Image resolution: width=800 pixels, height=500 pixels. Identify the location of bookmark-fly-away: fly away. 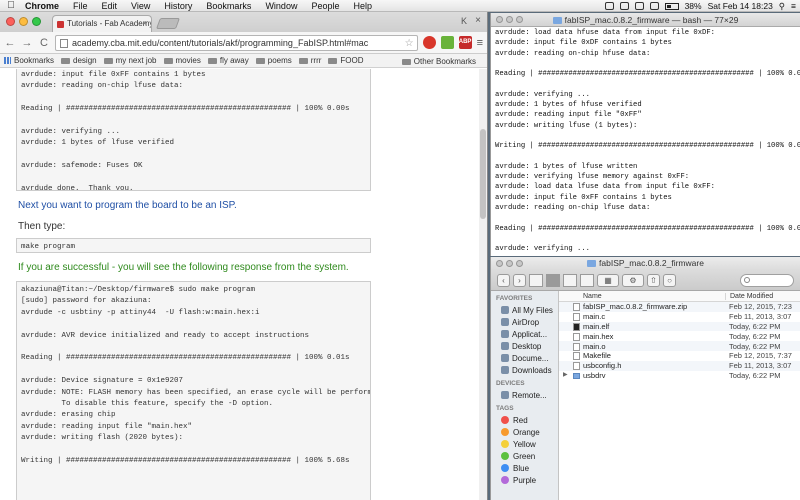
(231, 60).